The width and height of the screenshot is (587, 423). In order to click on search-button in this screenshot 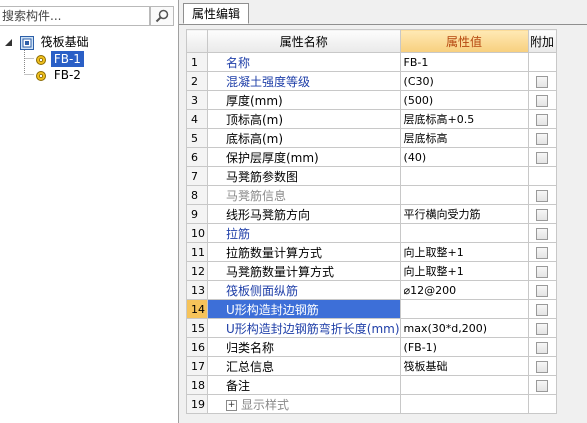, I will do `click(162, 16)`.